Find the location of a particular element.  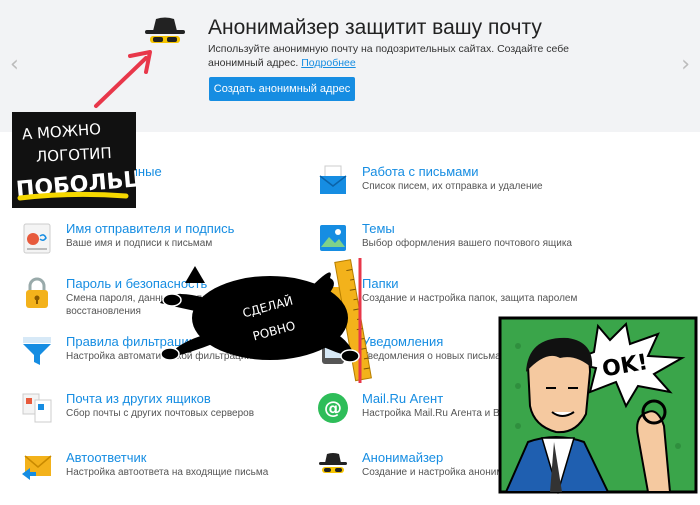

signature-icon is located at coordinates (37, 238).